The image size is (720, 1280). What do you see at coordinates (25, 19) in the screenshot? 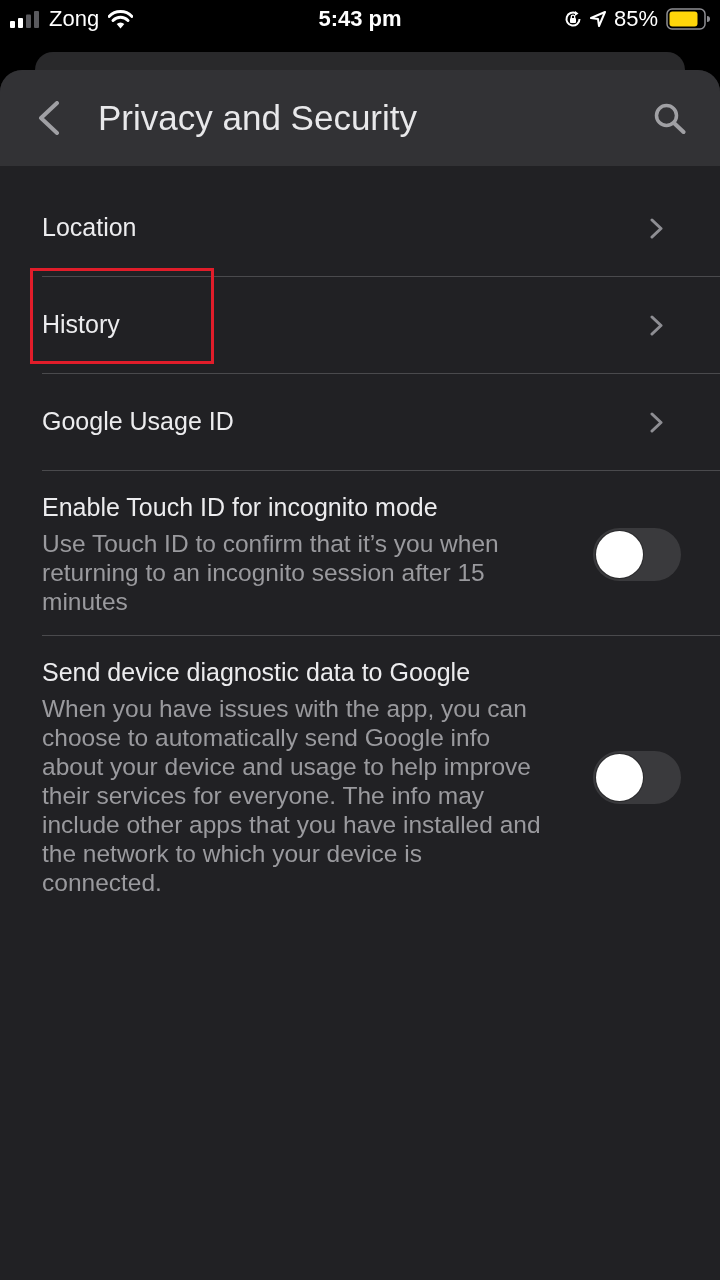
I see `signal-icon` at bounding box center [25, 19].